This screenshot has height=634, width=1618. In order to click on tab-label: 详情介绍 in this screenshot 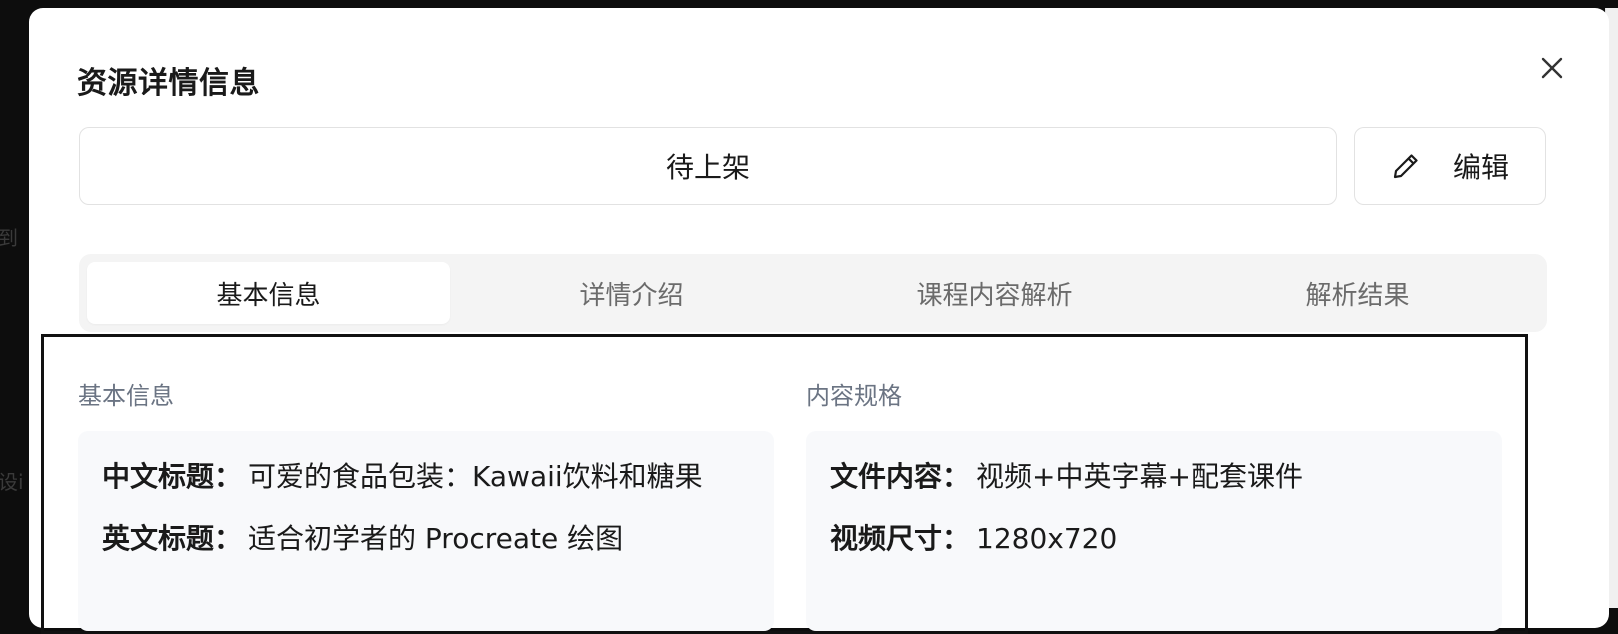, I will do `click(631, 295)`.